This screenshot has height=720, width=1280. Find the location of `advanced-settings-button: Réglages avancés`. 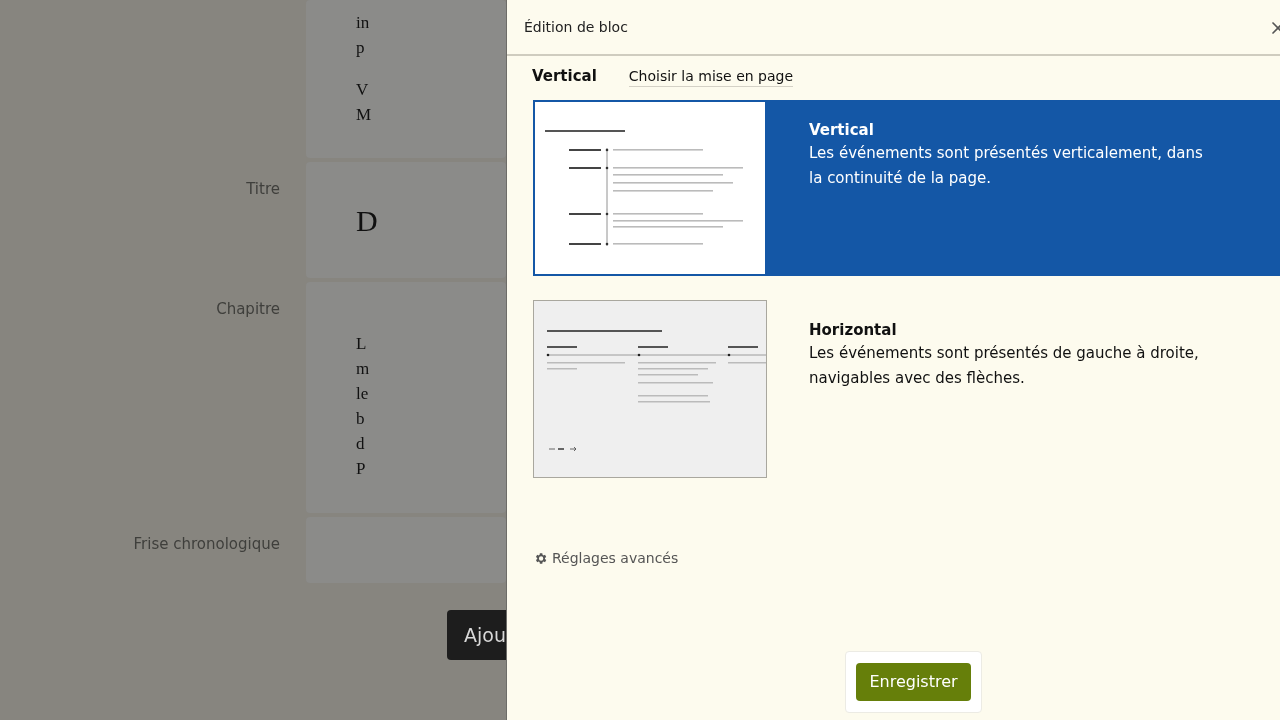

advanced-settings-button: Réglages avancés is located at coordinates (606, 558).